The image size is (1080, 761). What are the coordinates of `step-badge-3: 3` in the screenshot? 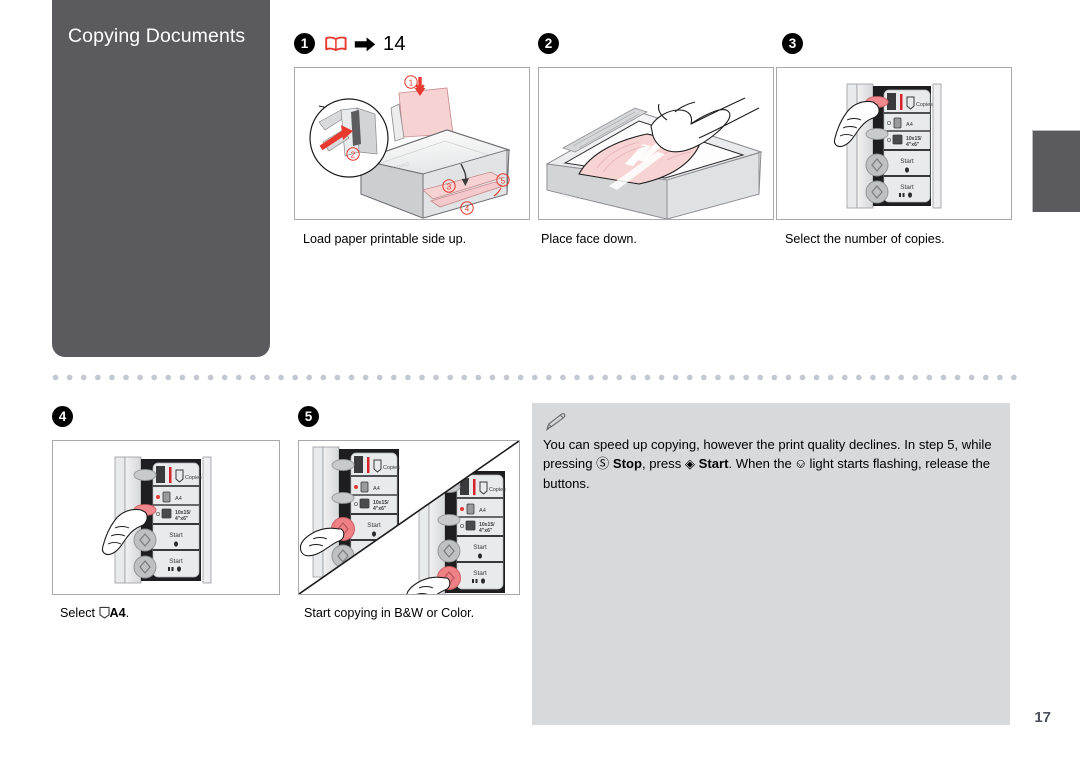 It's located at (792, 43).